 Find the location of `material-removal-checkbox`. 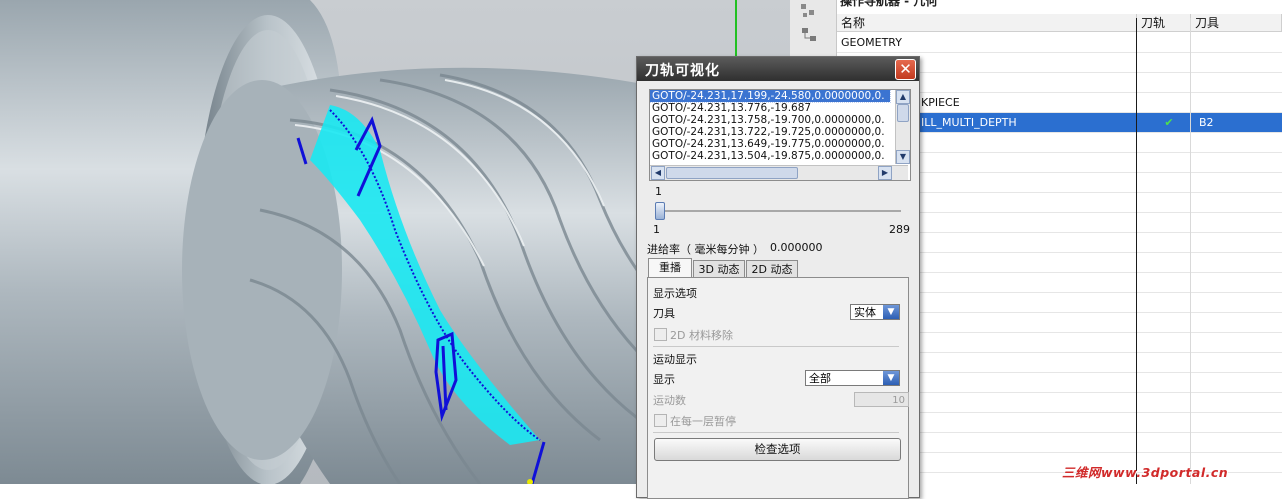

material-removal-checkbox is located at coordinates (660, 334).